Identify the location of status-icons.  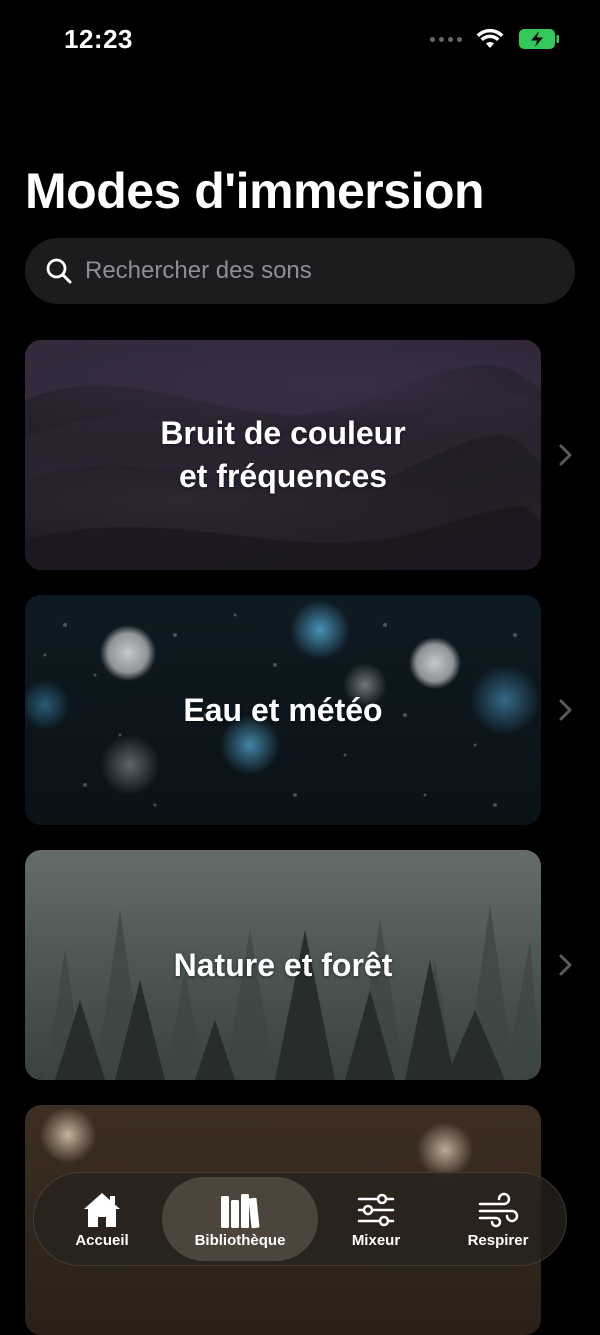
(495, 39).